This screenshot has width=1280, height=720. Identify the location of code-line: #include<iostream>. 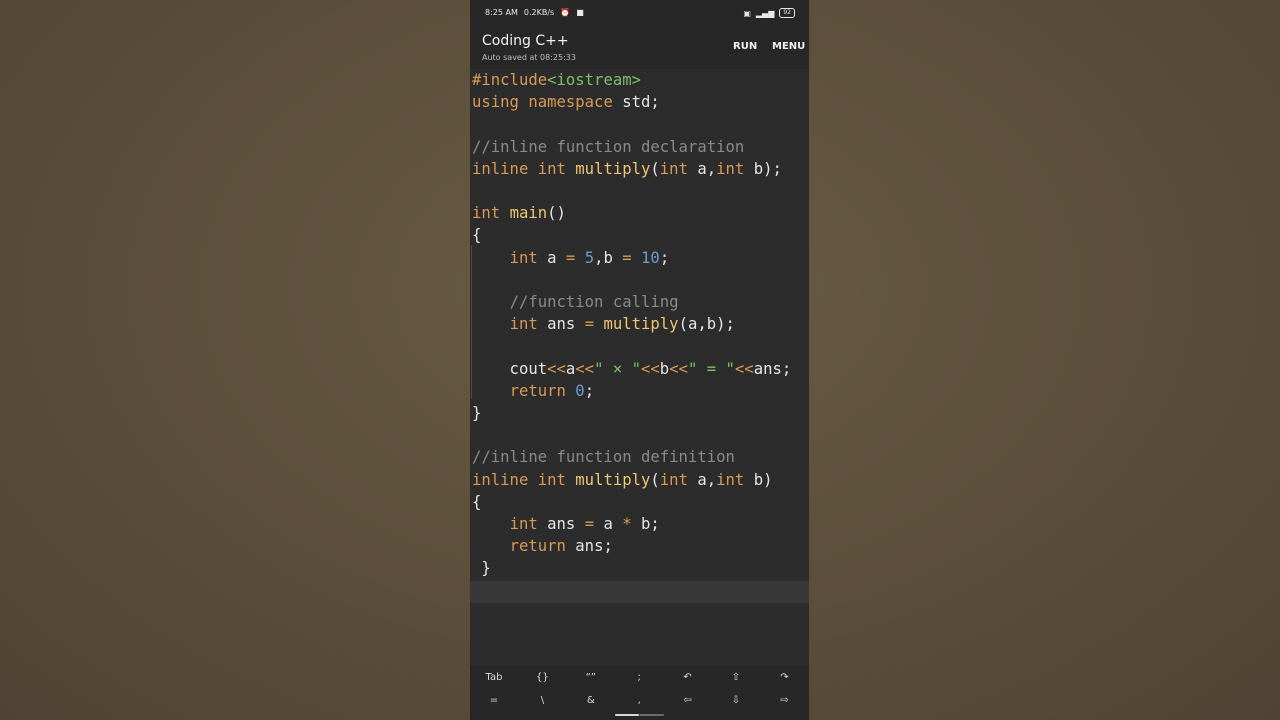
(556, 80).